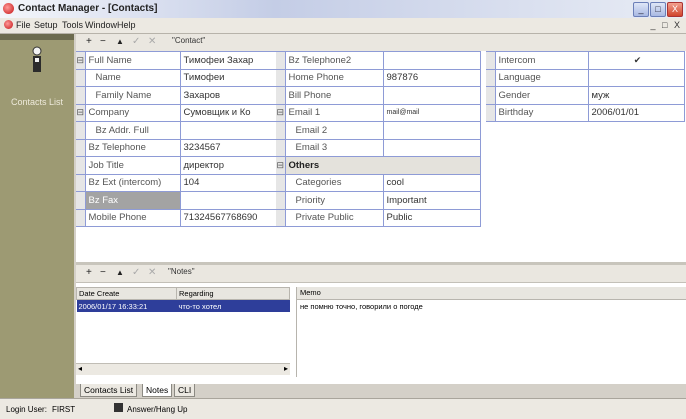 The width and height of the screenshot is (686, 419). I want to click on property-row: Home Phone 987876, so click(378, 77).